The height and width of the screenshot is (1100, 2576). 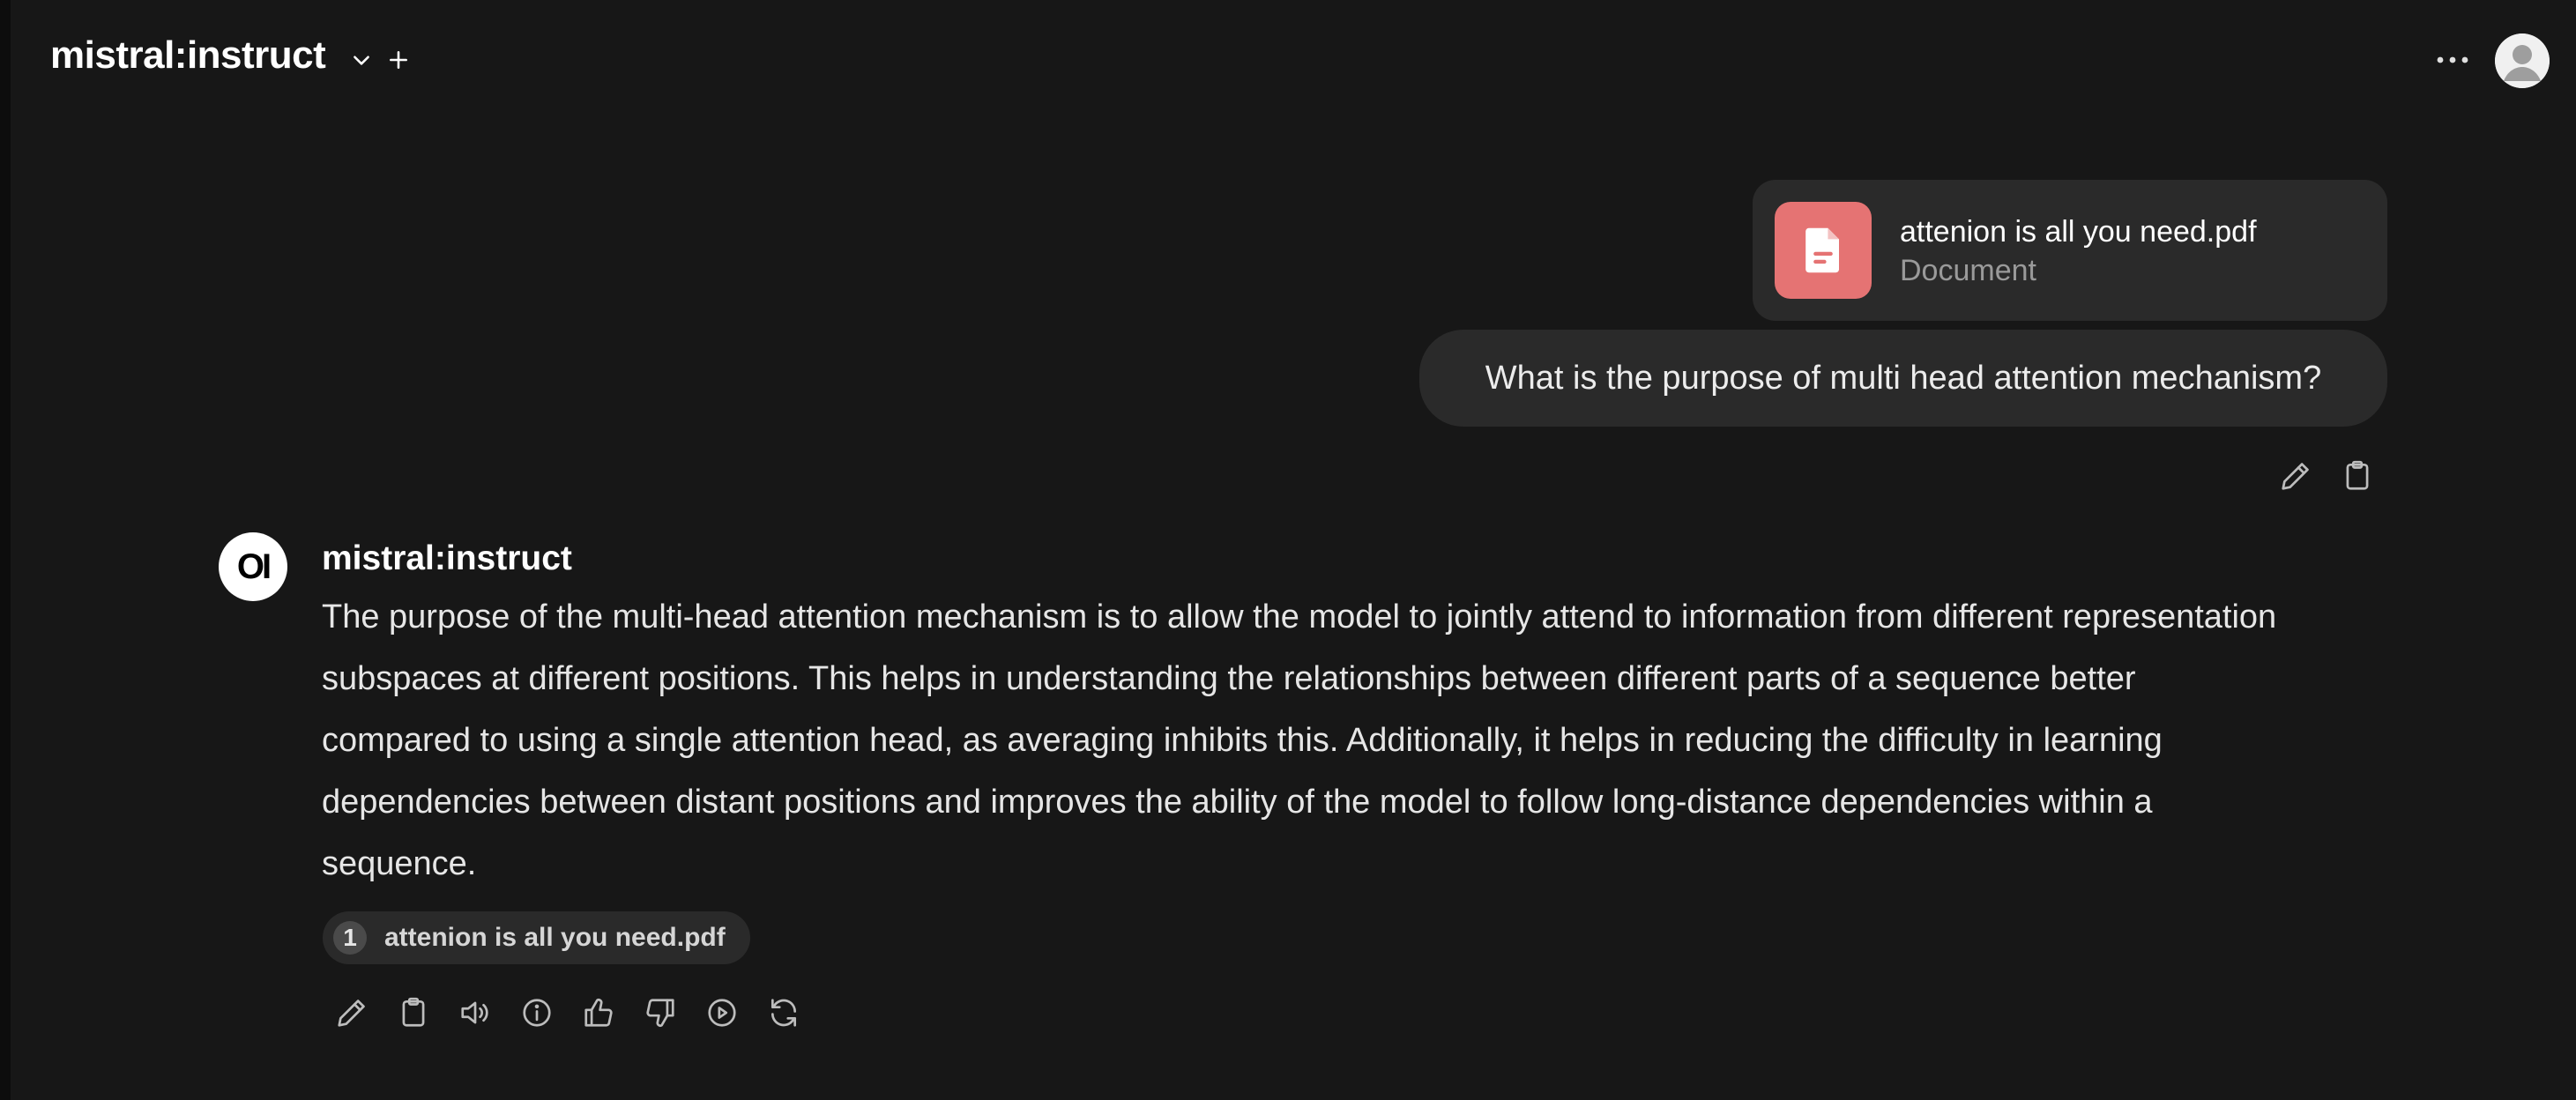 I want to click on file-name: attenion is all you need.pdf, so click(x=2079, y=232).